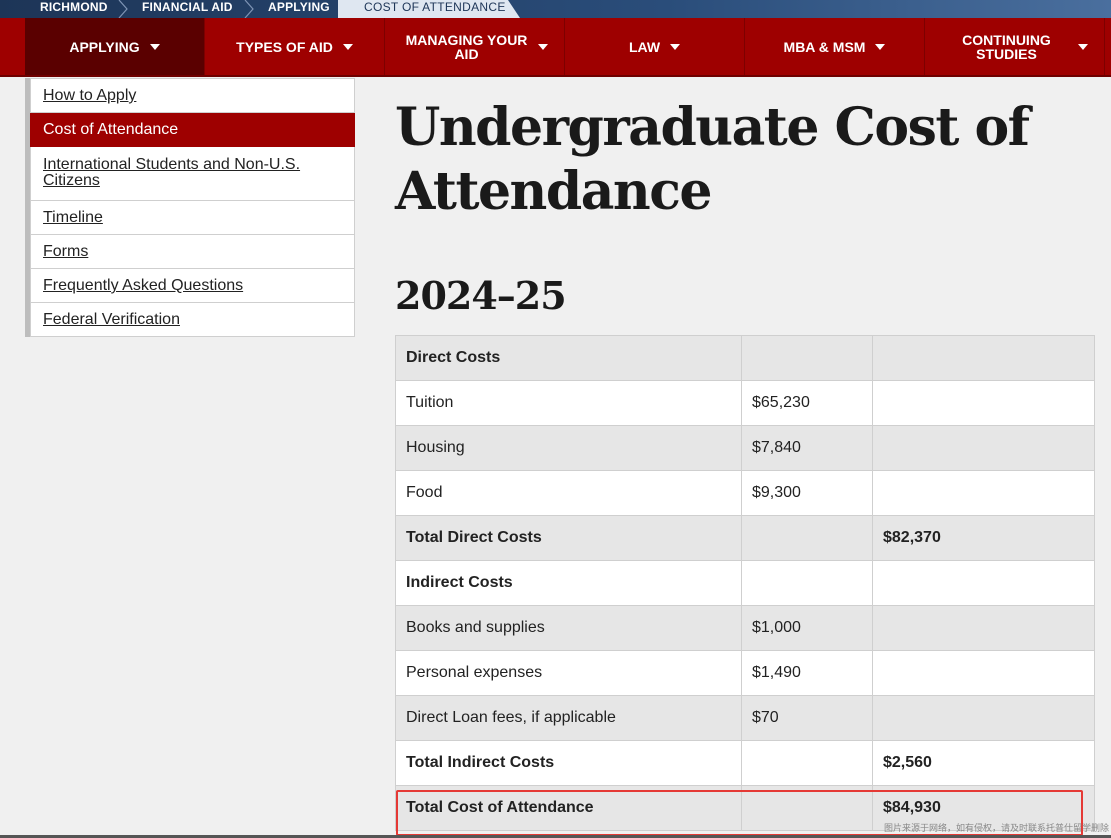 This screenshot has width=1111, height=838. I want to click on table-row: Total Direct Costs $82,370, so click(745, 538).